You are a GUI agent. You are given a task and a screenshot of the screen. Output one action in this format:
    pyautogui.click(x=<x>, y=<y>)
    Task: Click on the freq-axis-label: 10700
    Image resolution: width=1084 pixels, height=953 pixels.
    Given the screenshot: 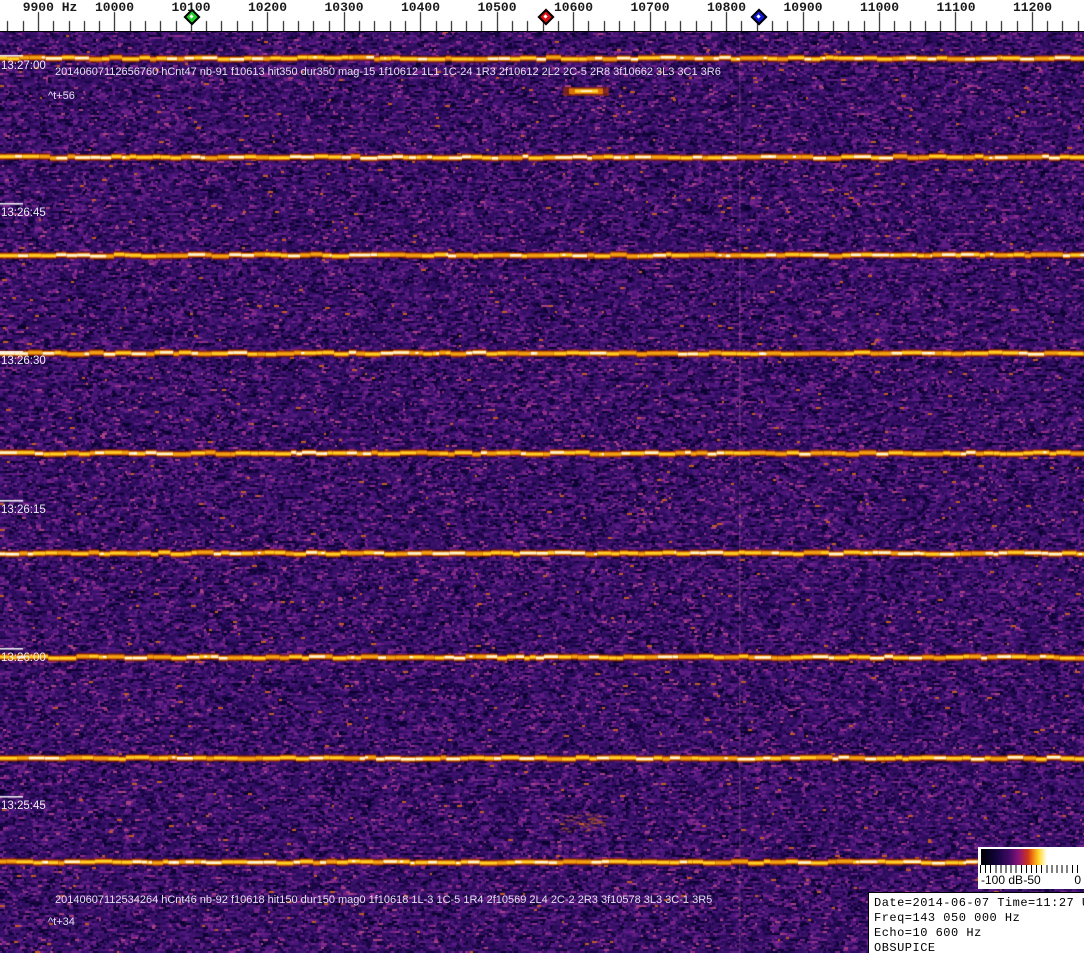 What is the action you would take?
    pyautogui.click(x=650, y=7)
    